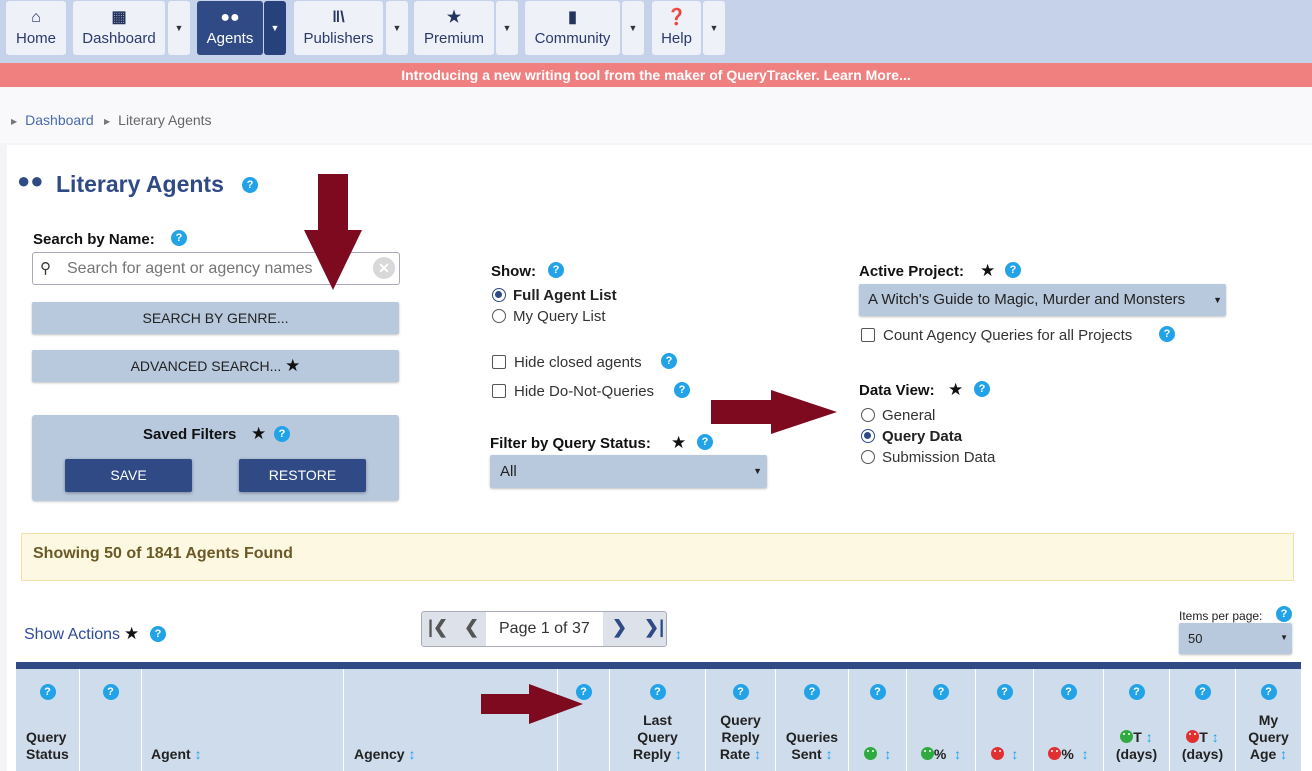 The image size is (1312, 771). What do you see at coordinates (302, 475) in the screenshot?
I see `restore-filter-button: RESTORE` at bounding box center [302, 475].